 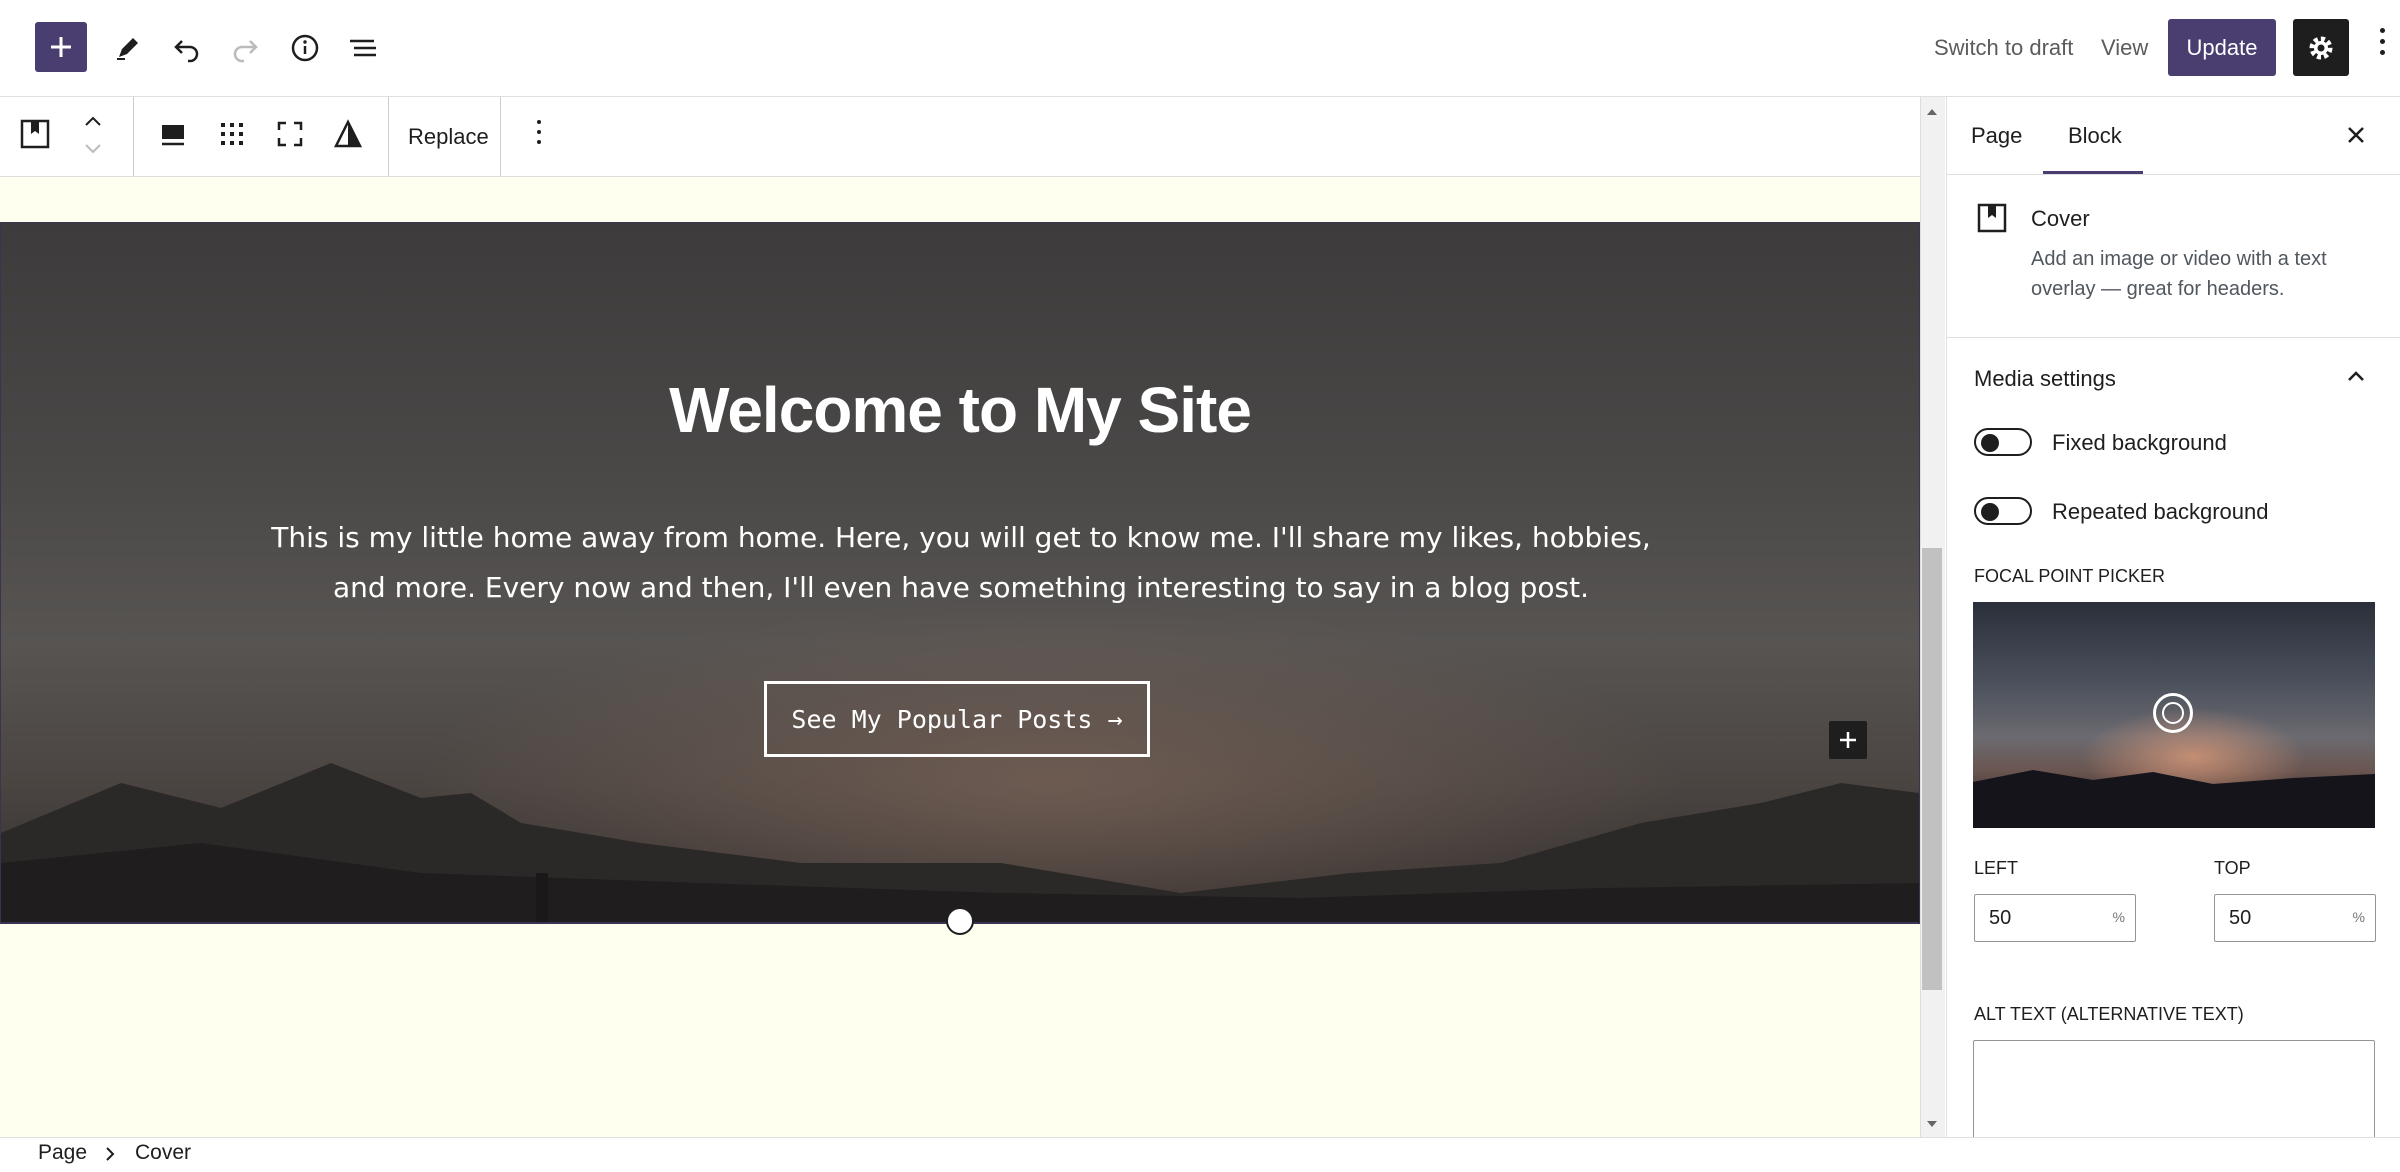 I want to click on redo-button, so click(x=245, y=48).